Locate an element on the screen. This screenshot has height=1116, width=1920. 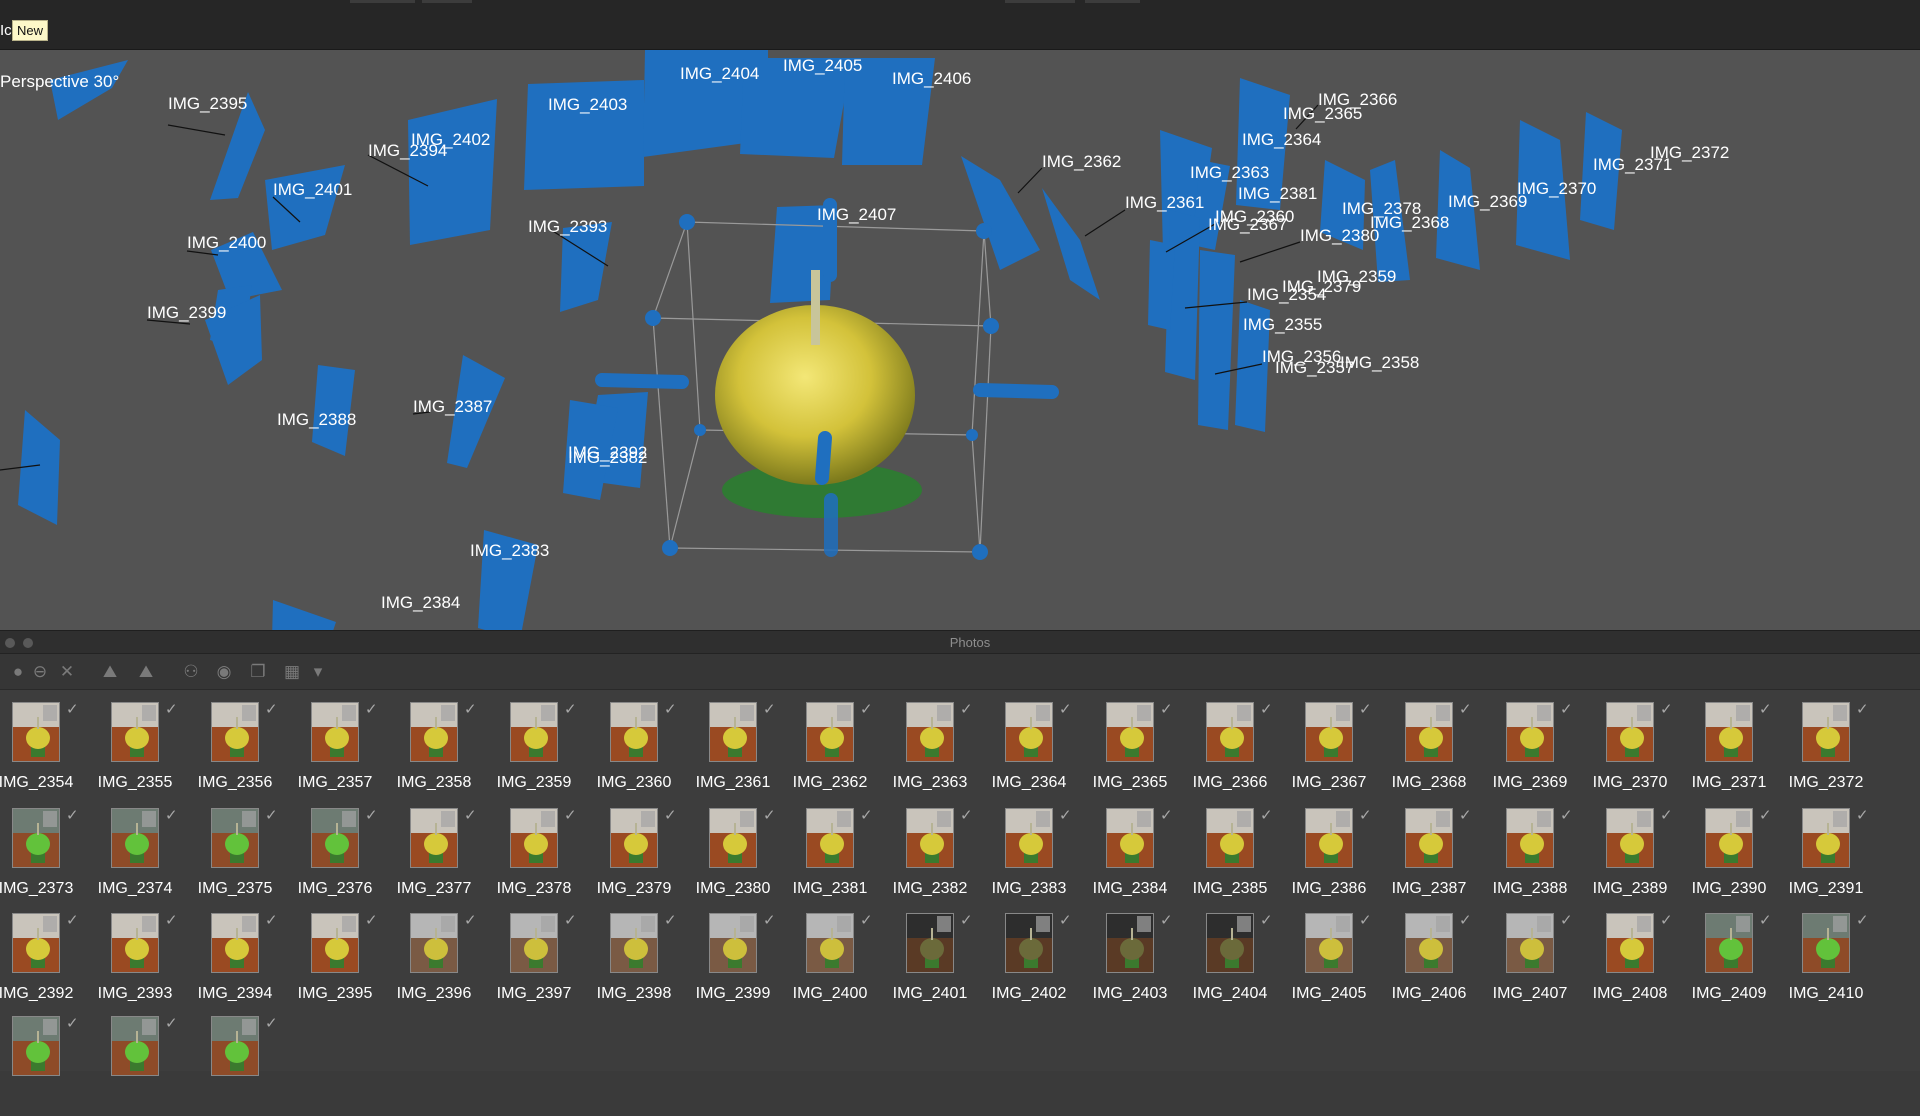
camera-label: IMG_2407 is located at coordinates (856, 214).